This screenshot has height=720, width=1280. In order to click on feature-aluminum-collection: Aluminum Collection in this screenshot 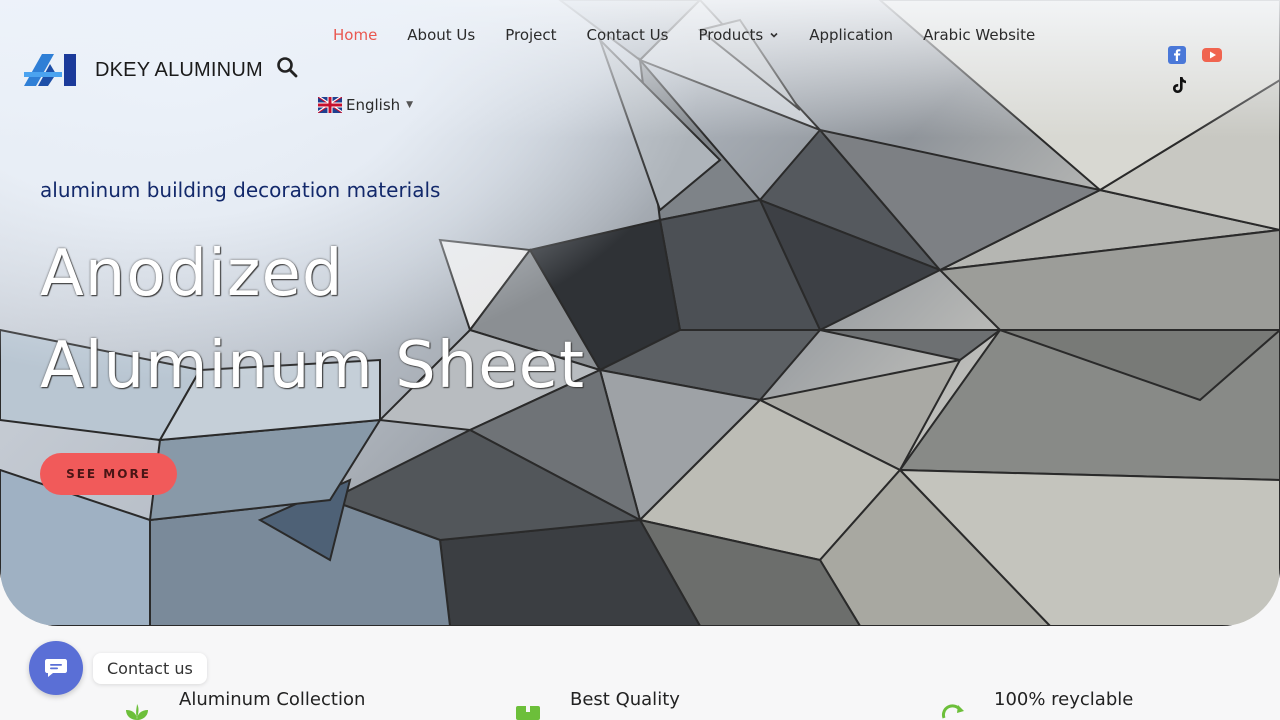, I will do `click(272, 699)`.